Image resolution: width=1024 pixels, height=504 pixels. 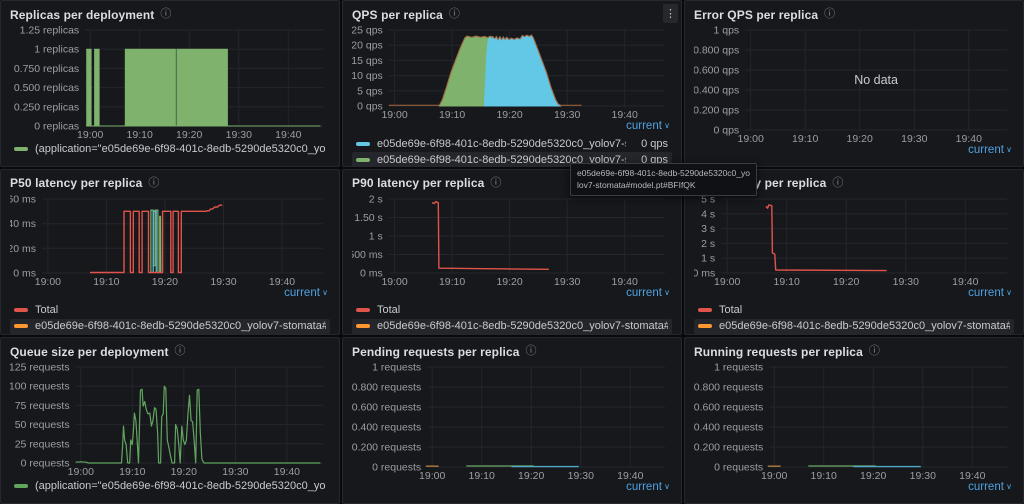 What do you see at coordinates (367, 76) in the screenshot?
I see `svg-text: 10 qps` at bounding box center [367, 76].